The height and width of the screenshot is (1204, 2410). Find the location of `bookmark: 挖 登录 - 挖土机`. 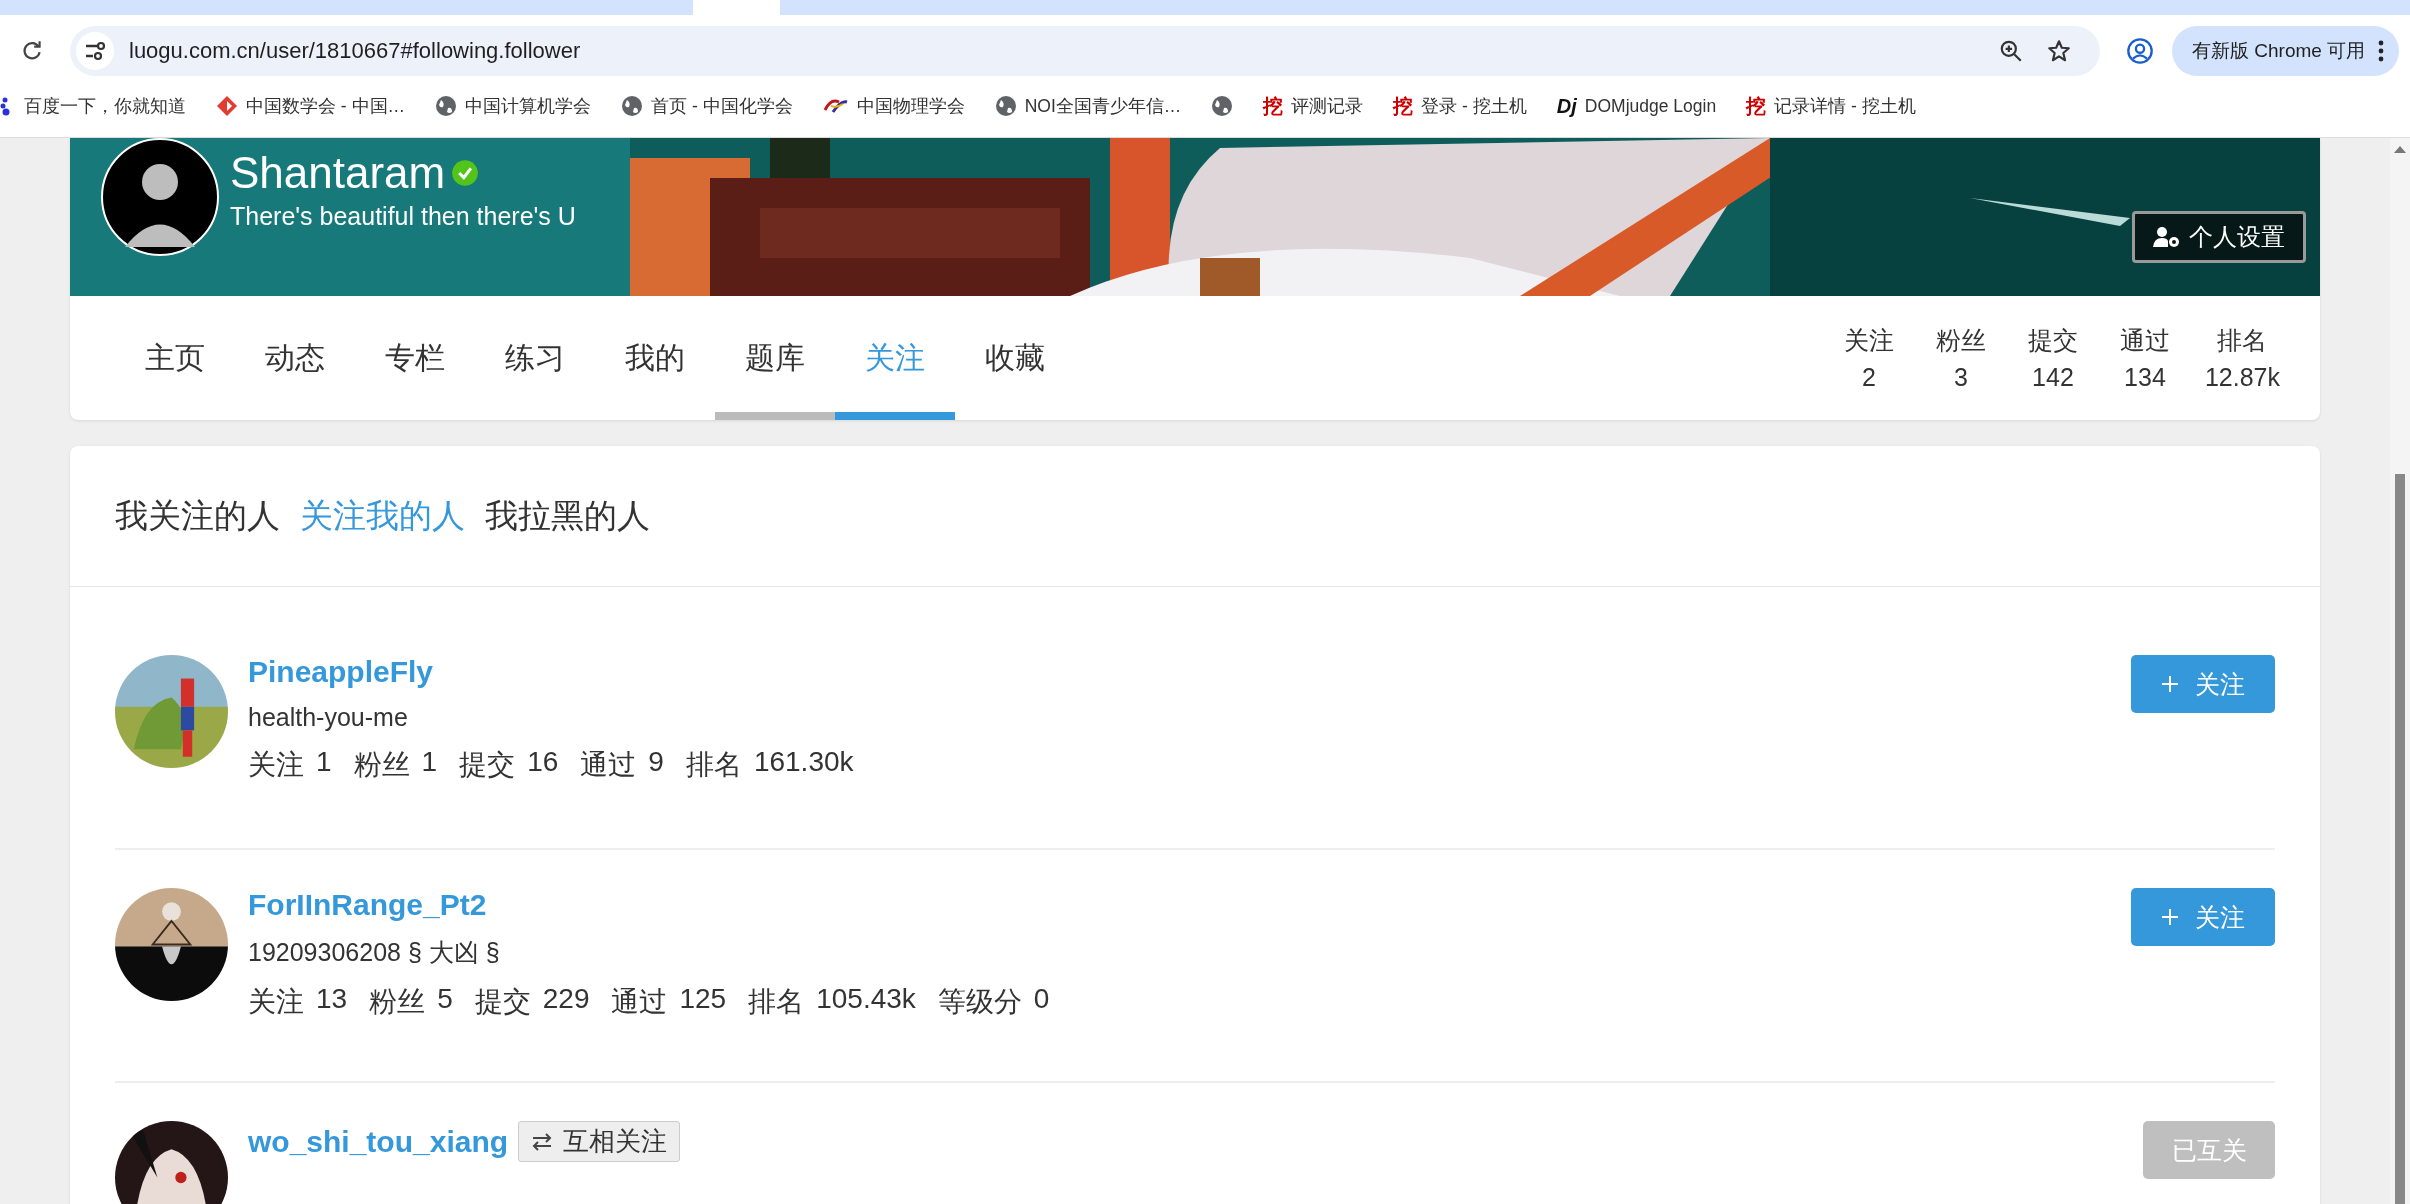

bookmark: 挖 登录 - 挖土机 is located at coordinates (1460, 106).